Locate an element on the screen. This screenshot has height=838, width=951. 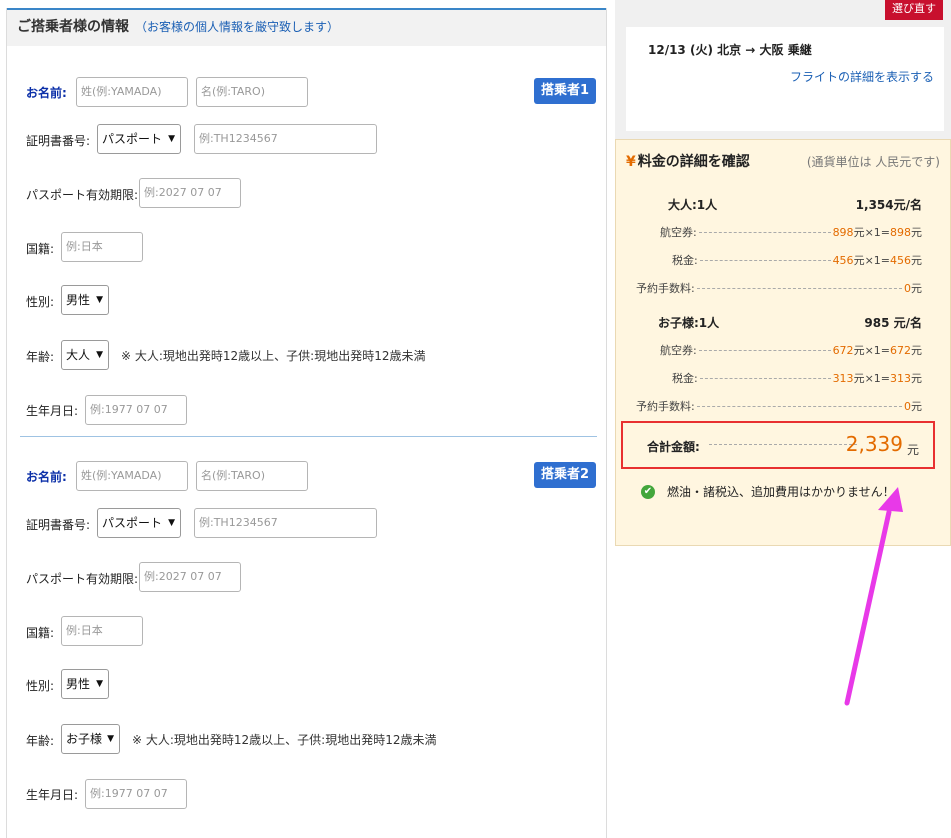
ticket-label: 航空券: is located at coordinates (678, 232).